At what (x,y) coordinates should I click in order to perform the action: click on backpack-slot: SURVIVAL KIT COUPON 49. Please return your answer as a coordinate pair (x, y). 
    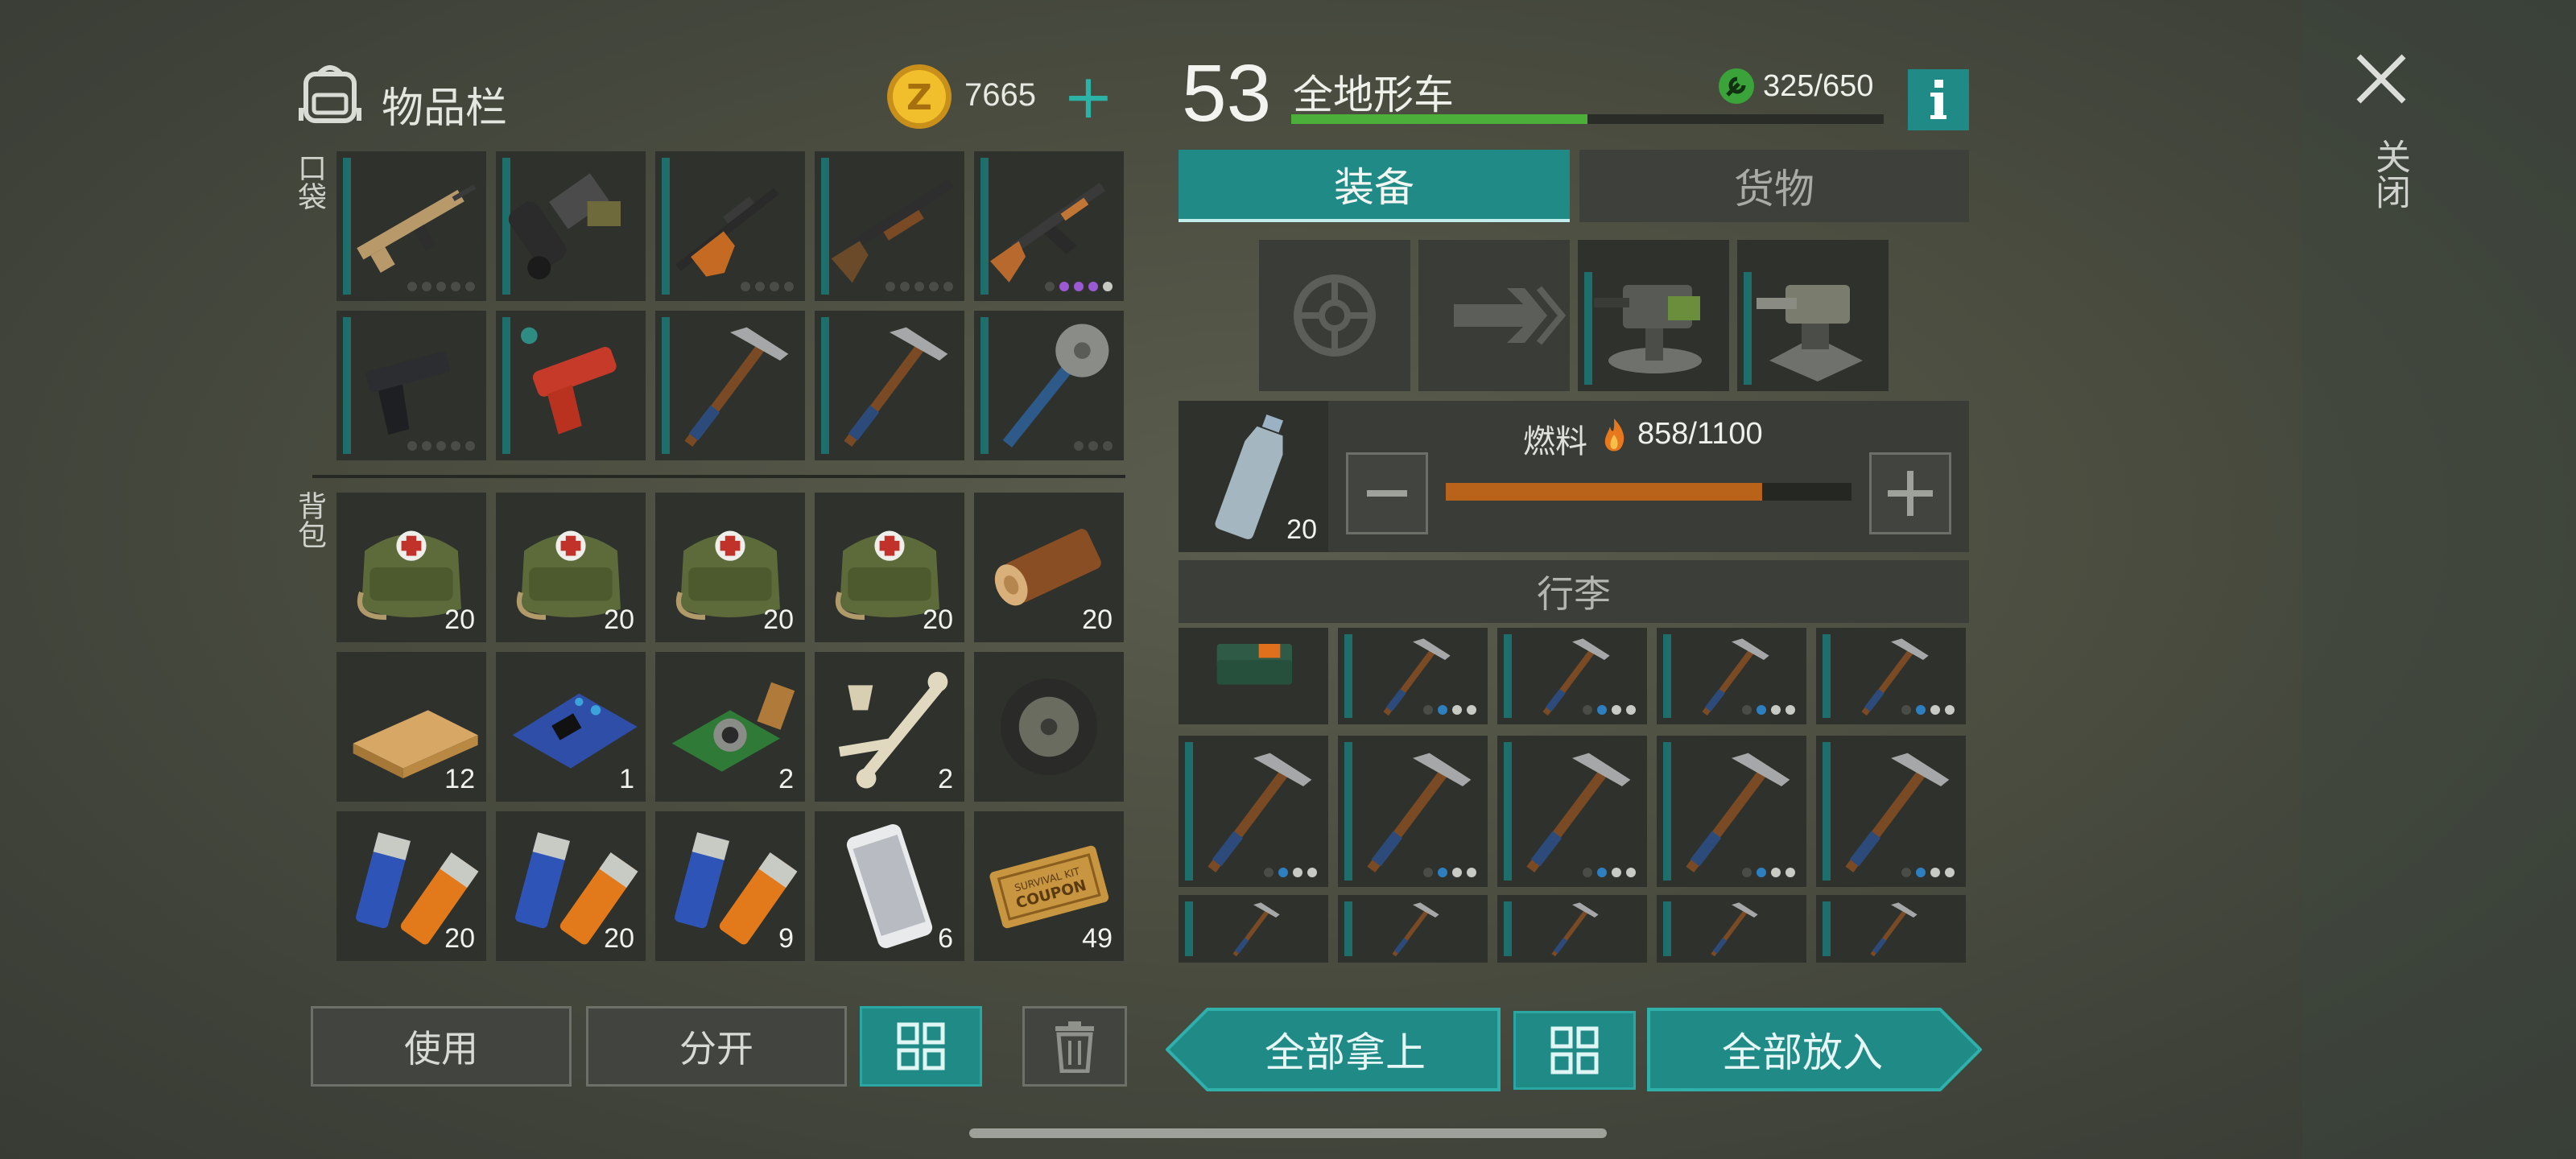
    Looking at the image, I should click on (1049, 886).